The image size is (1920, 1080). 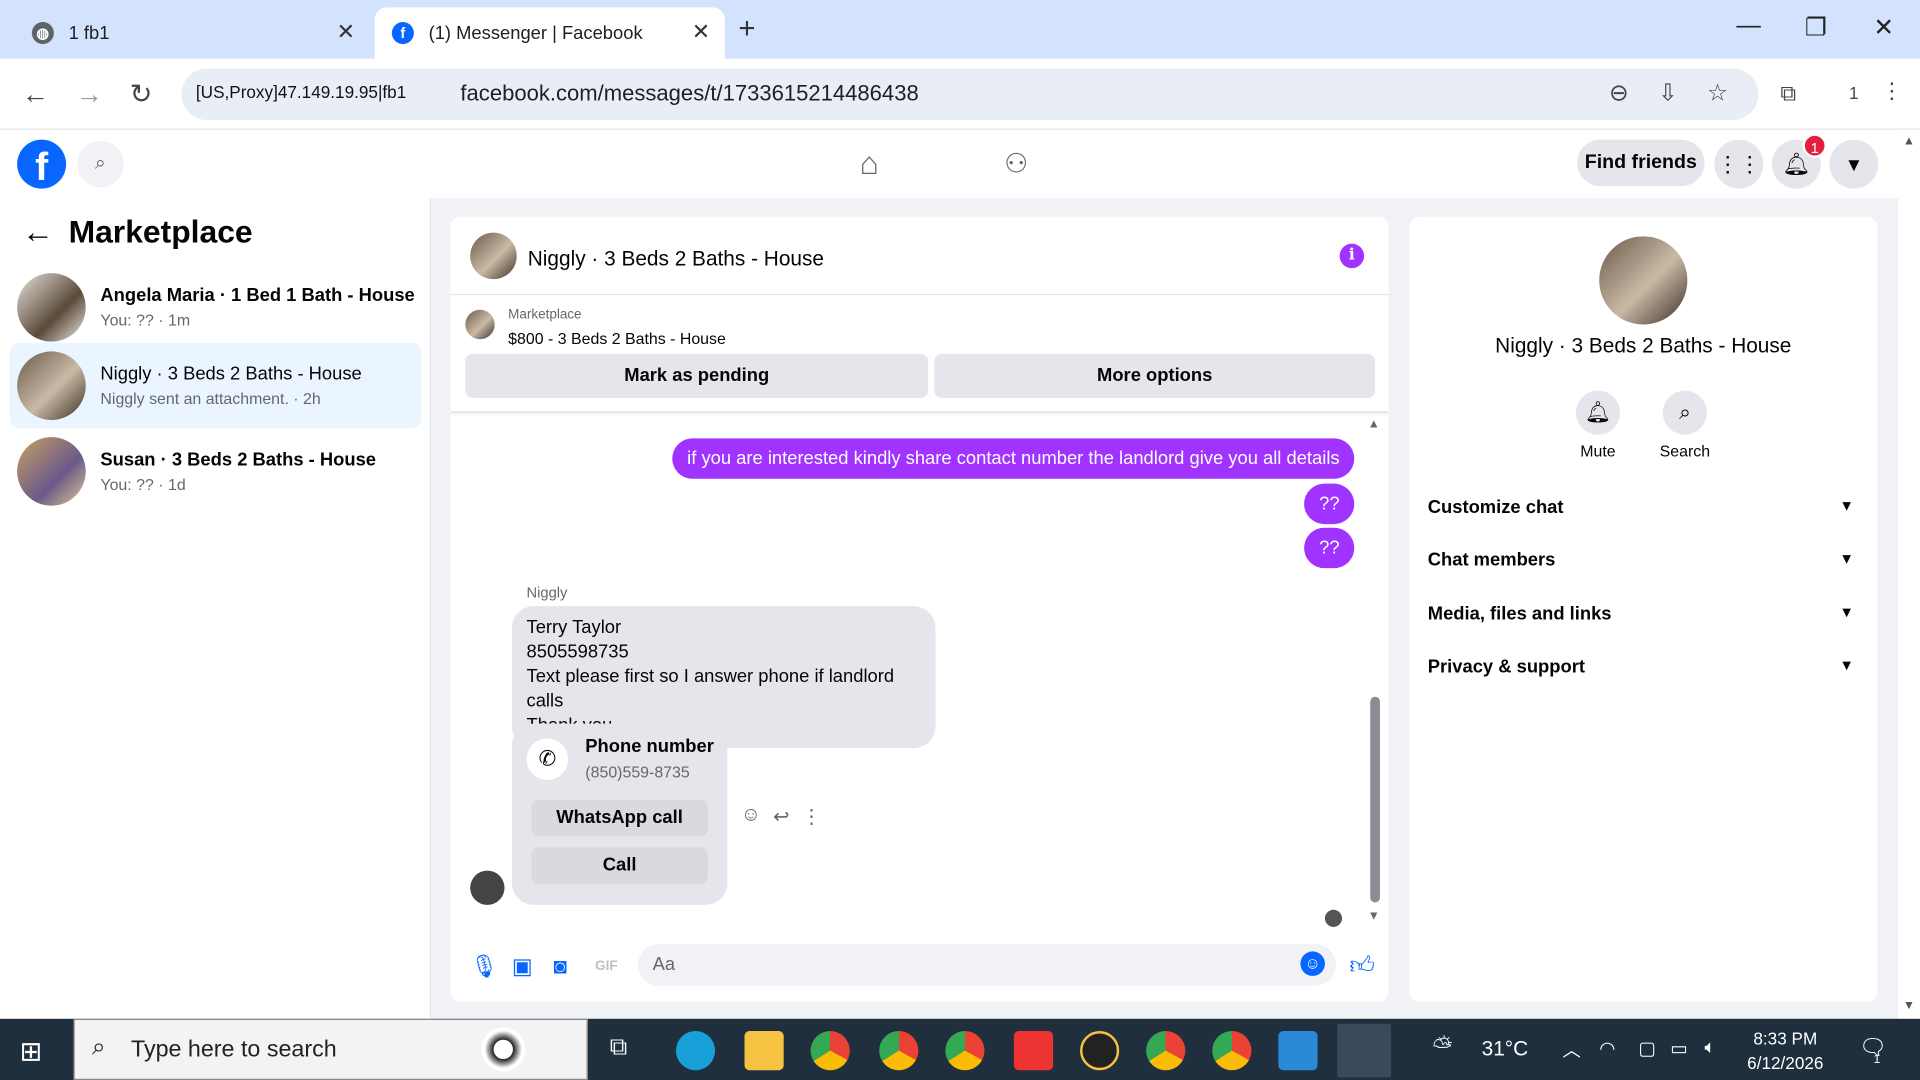 I want to click on menu-grid-icon: ⋮⋮, so click(x=1739, y=164).